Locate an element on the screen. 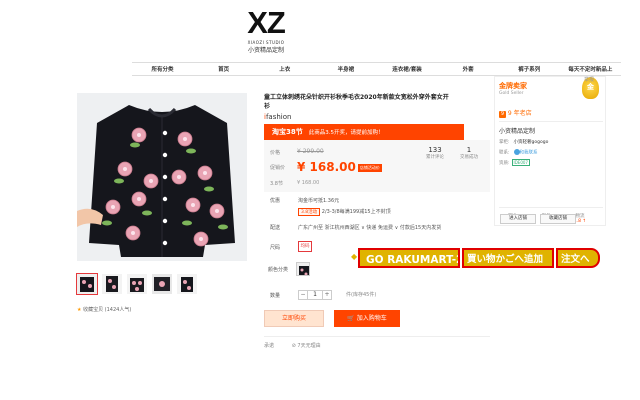  review-count-label: 累计评论 is located at coordinates (435, 157).